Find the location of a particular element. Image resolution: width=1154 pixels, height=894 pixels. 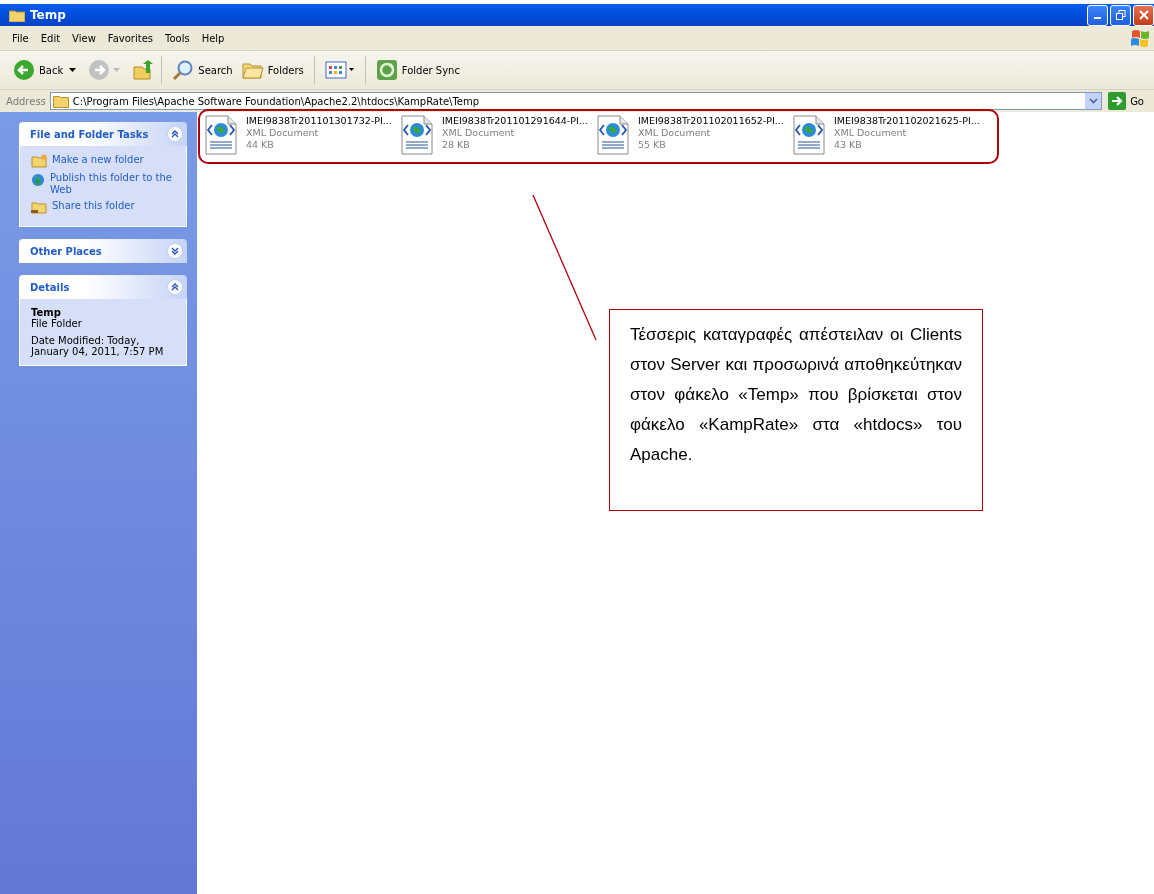

search-button: Search is located at coordinates (202, 70).